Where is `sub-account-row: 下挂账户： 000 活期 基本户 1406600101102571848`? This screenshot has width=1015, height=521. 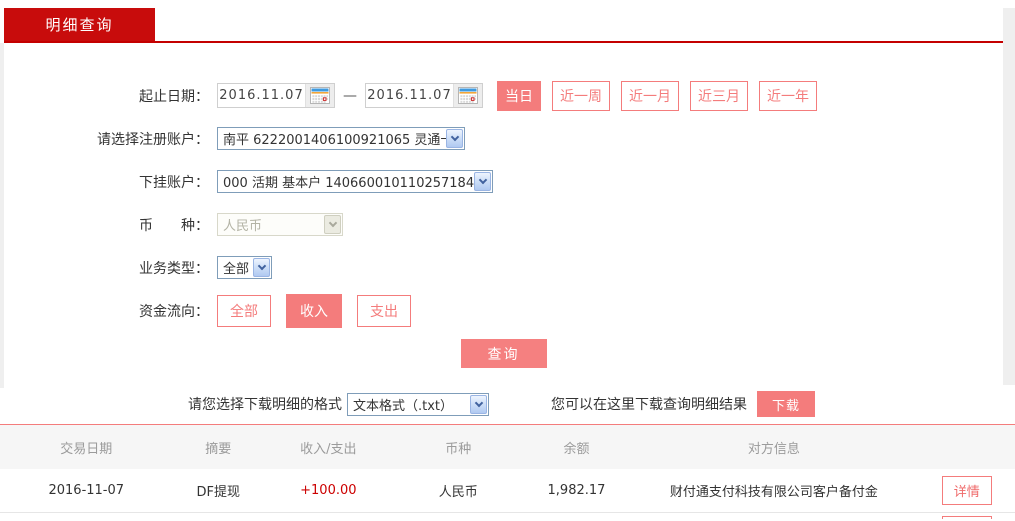 sub-account-row: 下挂账户： 000 活期 基本户 1406600101102571848 is located at coordinates (503, 181).